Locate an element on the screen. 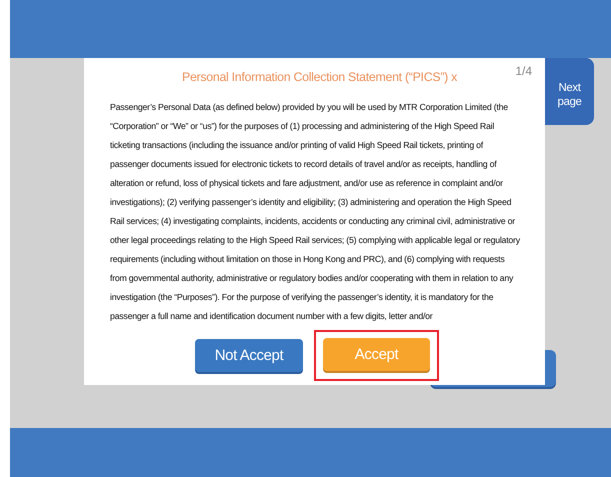 The height and width of the screenshot is (477, 611). dialog-title: Personal Information Collection Statement (“PICS”) x is located at coordinates (320, 77).